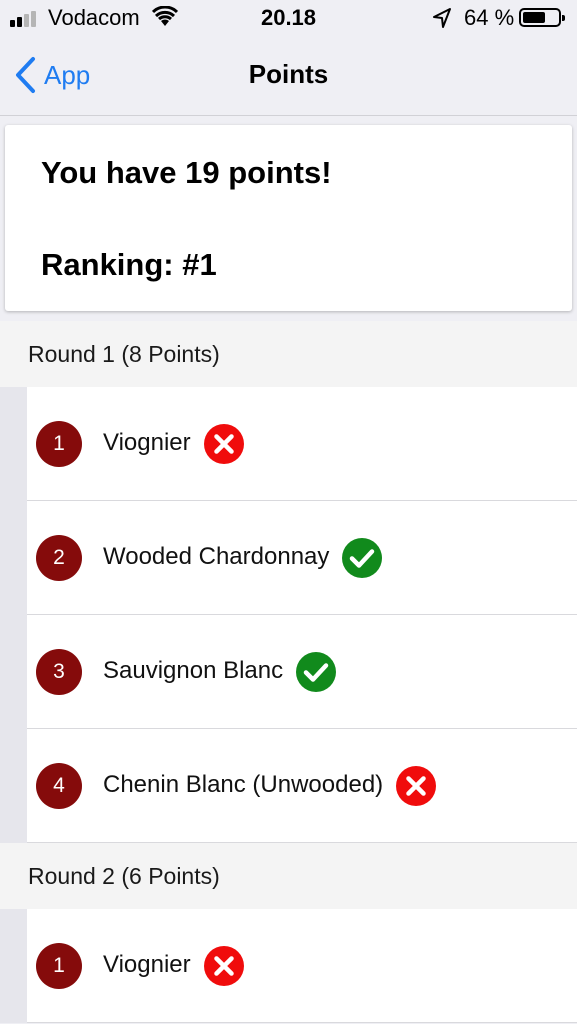 This screenshot has height=1024, width=577. I want to click on item-number-badge: 3, so click(59, 672).